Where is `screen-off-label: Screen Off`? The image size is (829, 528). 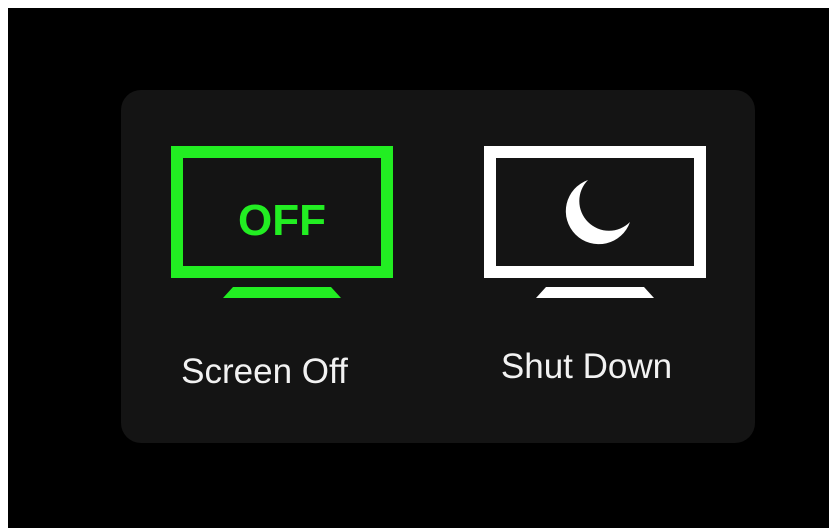 screen-off-label: Screen Off is located at coordinates (264, 371).